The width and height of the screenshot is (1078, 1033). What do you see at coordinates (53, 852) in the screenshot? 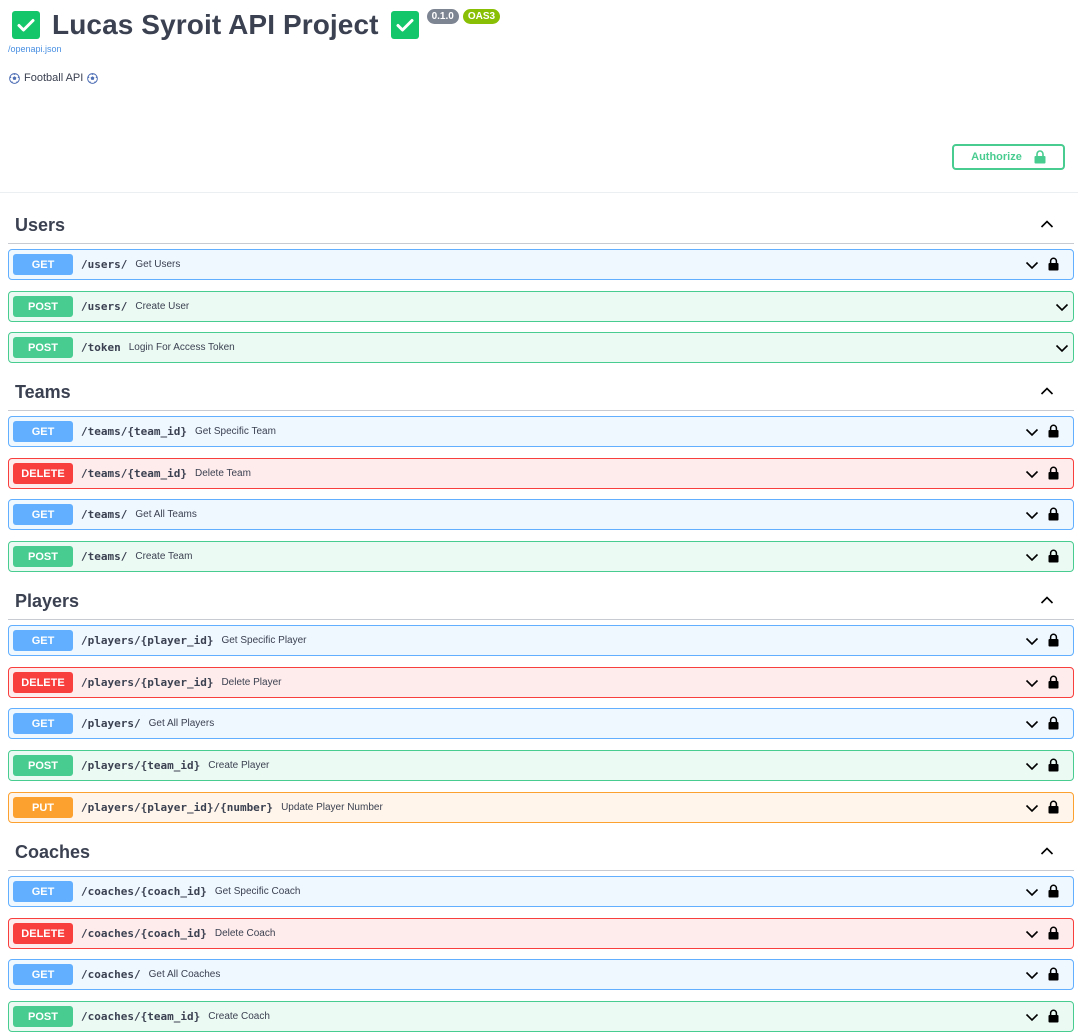
I see `tag-name: Coaches` at bounding box center [53, 852].